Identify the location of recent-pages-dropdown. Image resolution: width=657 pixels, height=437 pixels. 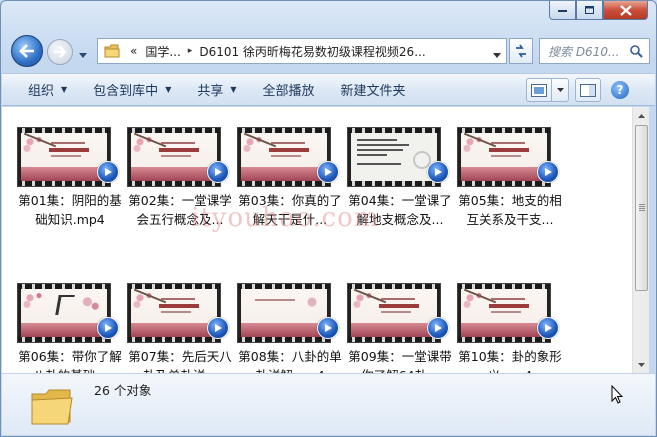
(83, 54).